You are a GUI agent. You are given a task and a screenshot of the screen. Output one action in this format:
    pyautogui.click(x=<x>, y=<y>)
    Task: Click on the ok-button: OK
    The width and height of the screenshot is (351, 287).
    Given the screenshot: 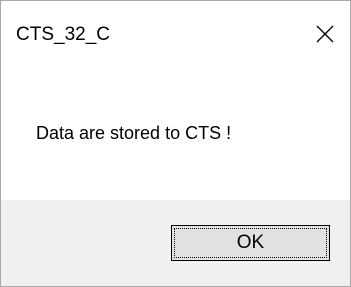 What is the action you would take?
    pyautogui.click(x=250, y=243)
    